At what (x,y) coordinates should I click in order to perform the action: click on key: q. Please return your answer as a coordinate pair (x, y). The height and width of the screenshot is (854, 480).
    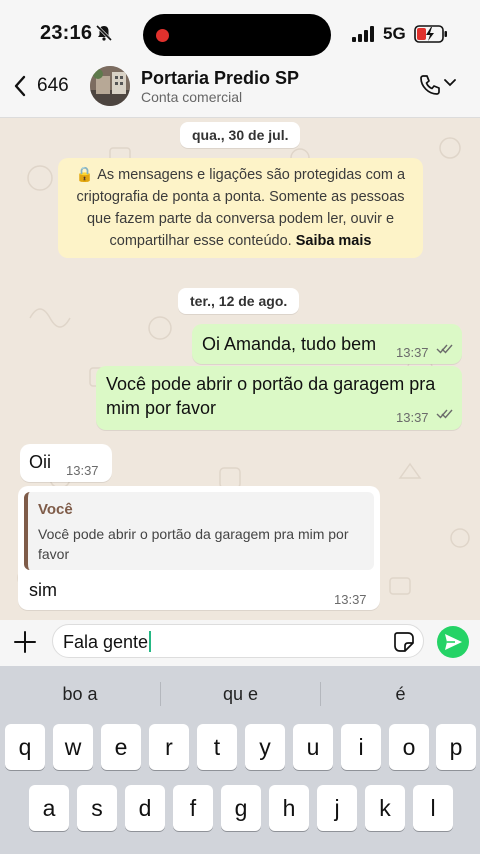
    Looking at the image, I should click on (25, 747).